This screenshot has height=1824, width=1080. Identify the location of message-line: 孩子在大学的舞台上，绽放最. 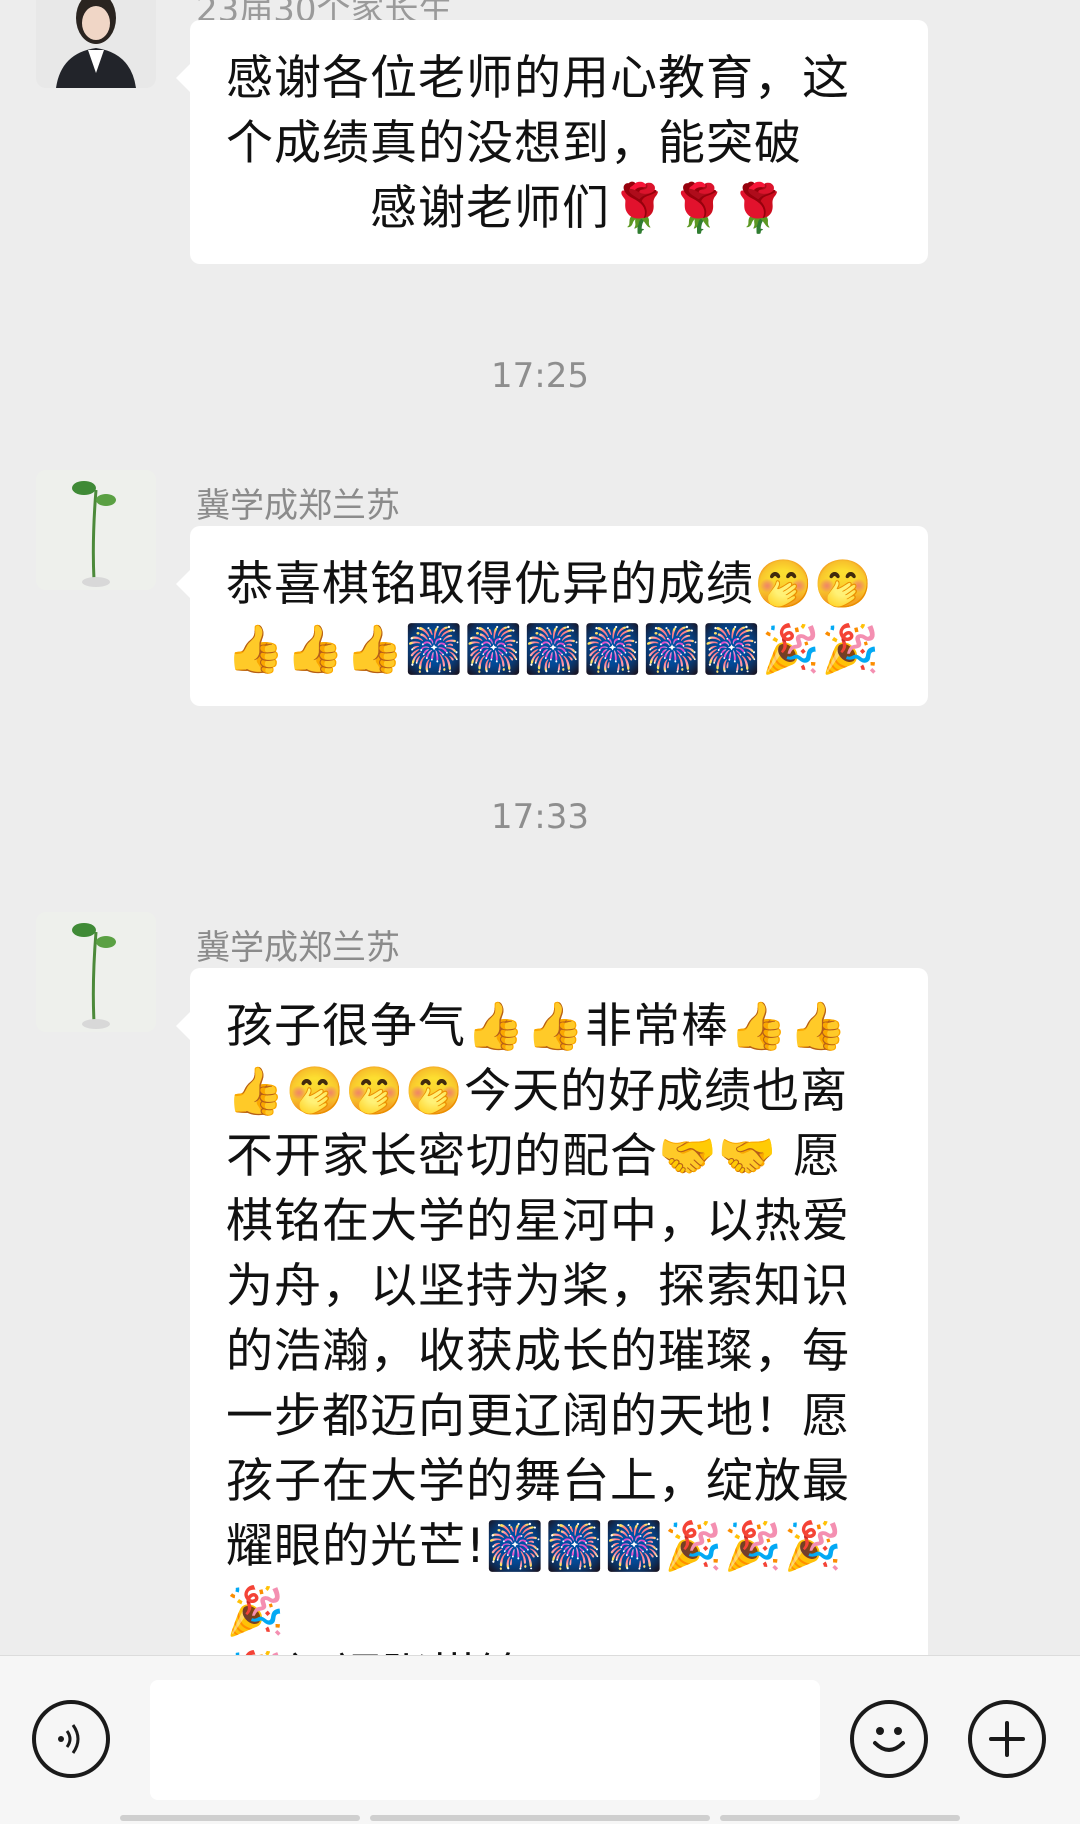
(538, 1481).